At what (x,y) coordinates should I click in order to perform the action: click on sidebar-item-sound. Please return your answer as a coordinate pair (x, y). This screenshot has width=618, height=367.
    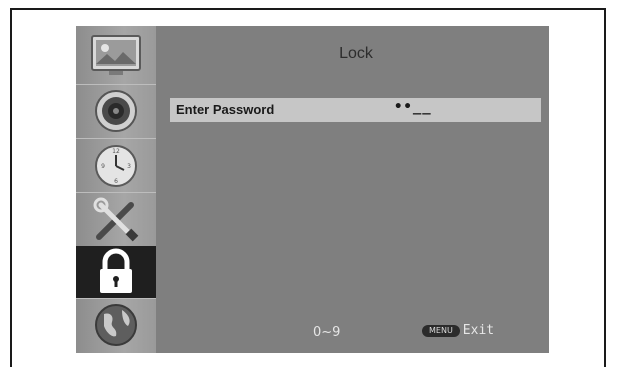
    Looking at the image, I should click on (116, 111).